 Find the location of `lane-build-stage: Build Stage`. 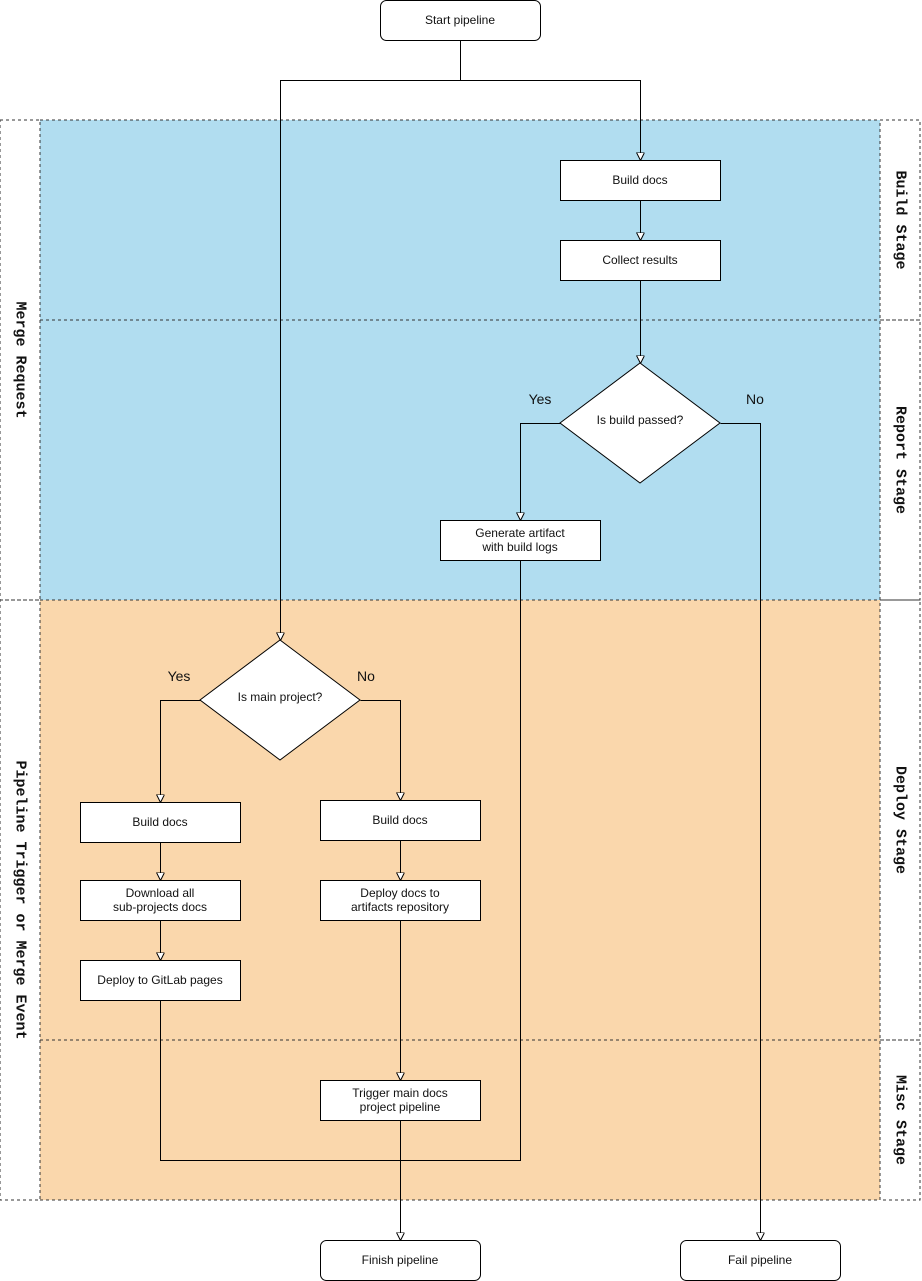

lane-build-stage: Build Stage is located at coordinates (900, 220).